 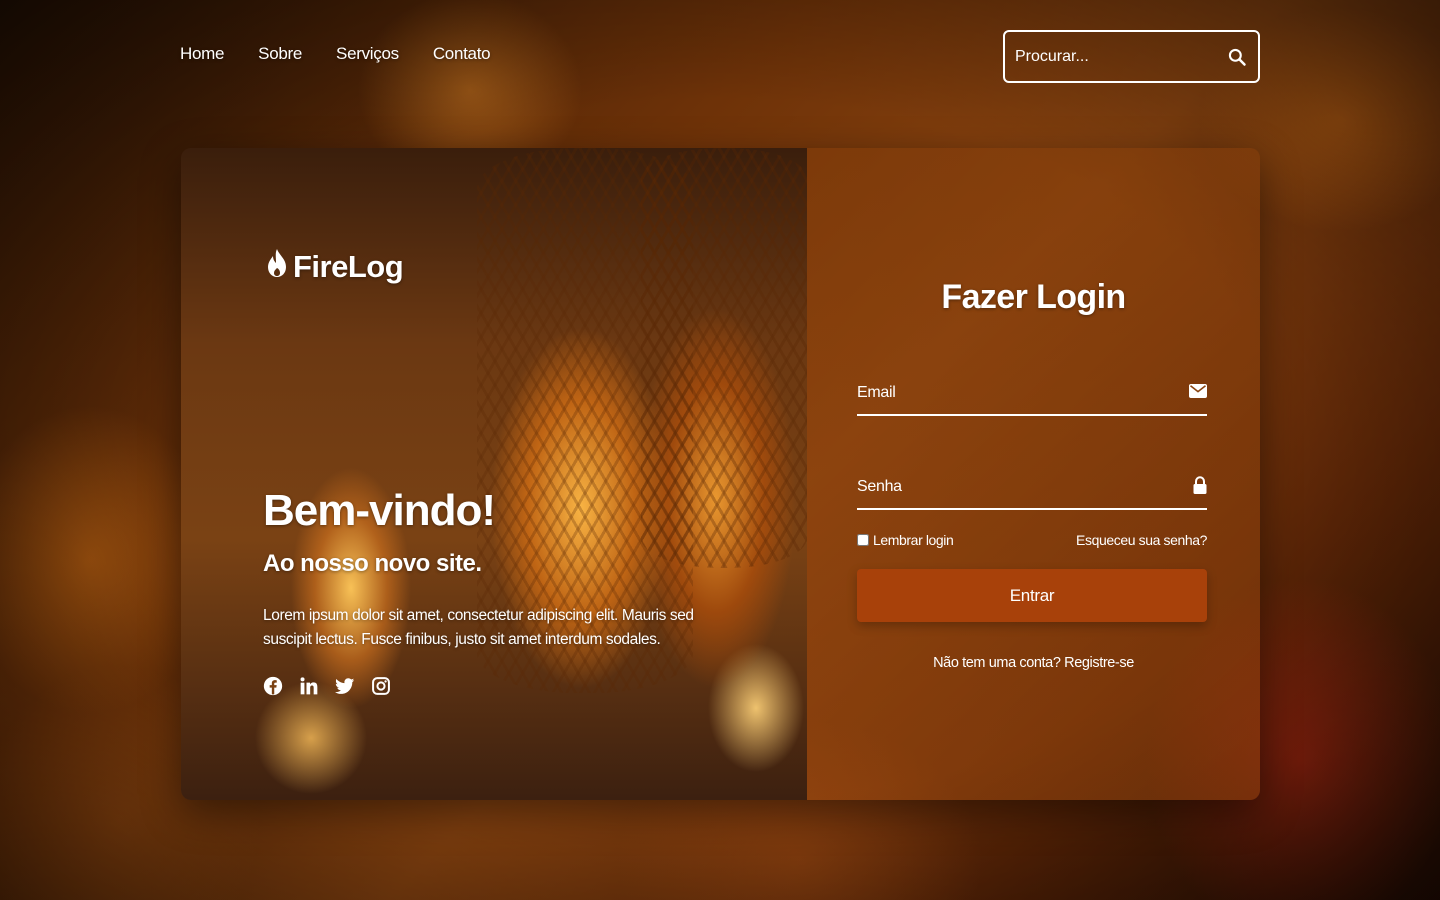 What do you see at coordinates (1141, 540) in the screenshot?
I see `forgot-password-link: Esqueceu sua senha?` at bounding box center [1141, 540].